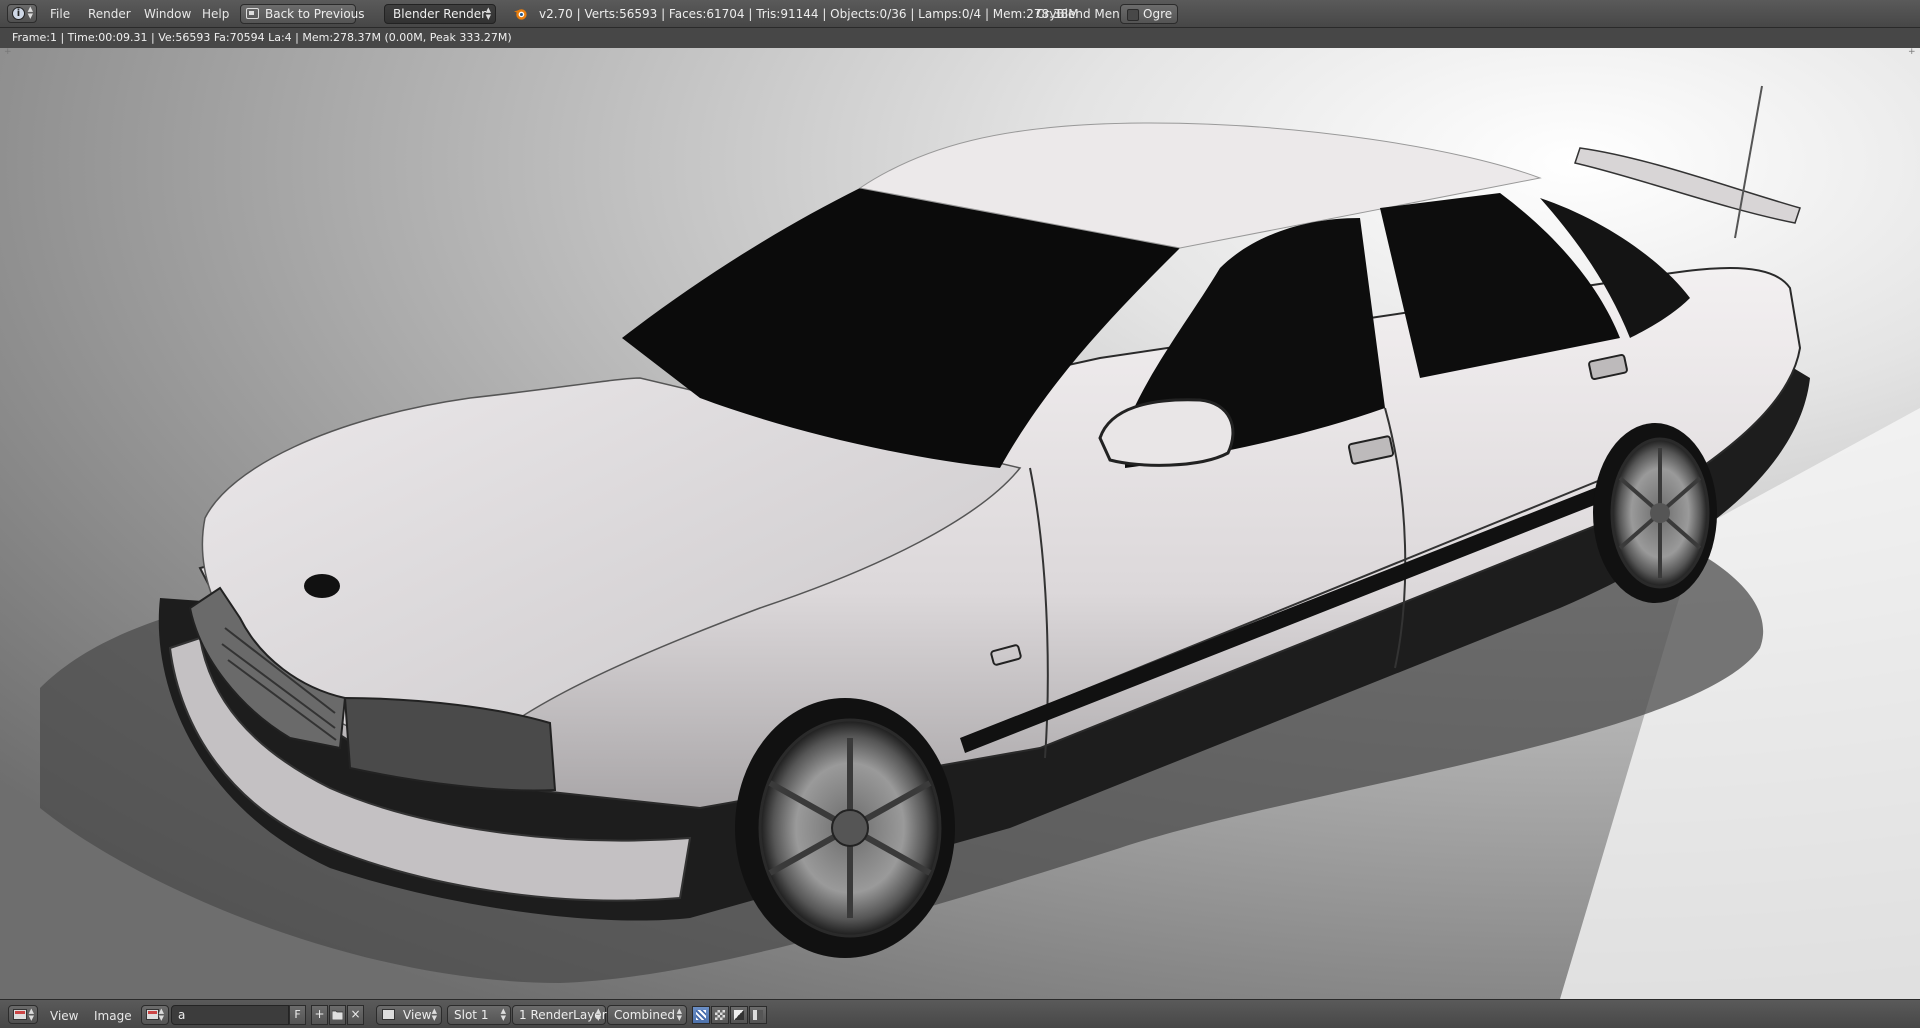 The width and height of the screenshot is (1920, 1028). I want to click on folder-icon, so click(337, 1015).